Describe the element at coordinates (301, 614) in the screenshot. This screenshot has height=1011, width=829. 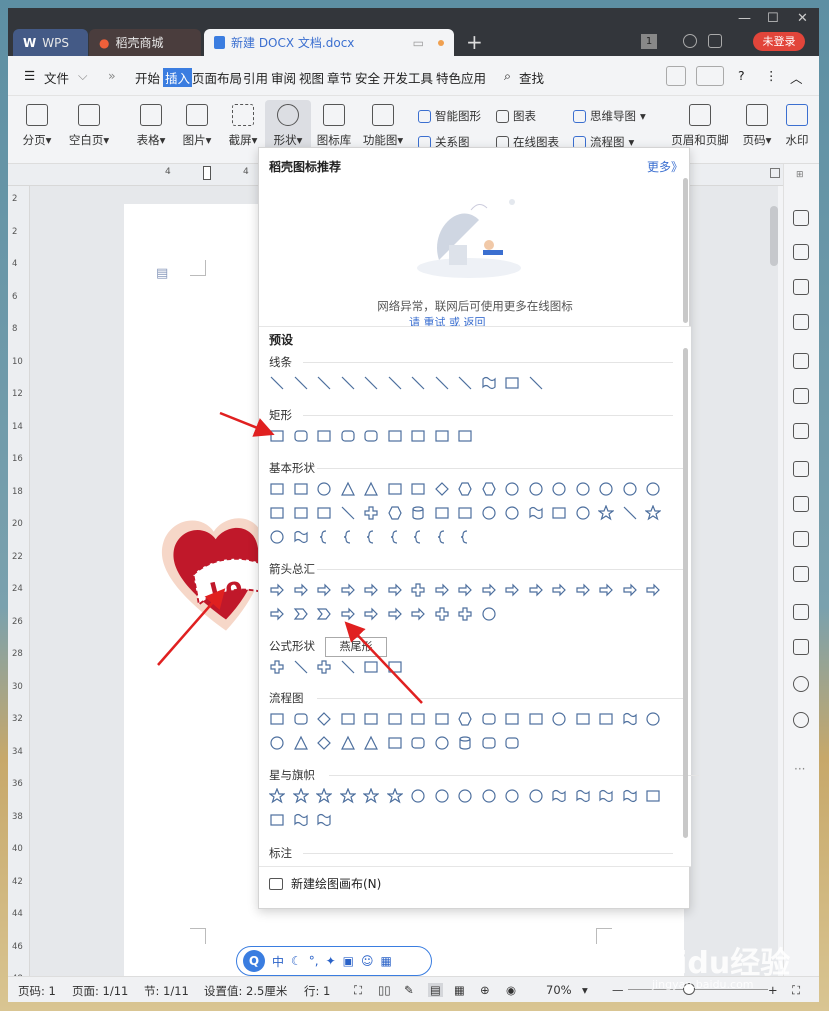
I see `shape-chev-icon` at that location.